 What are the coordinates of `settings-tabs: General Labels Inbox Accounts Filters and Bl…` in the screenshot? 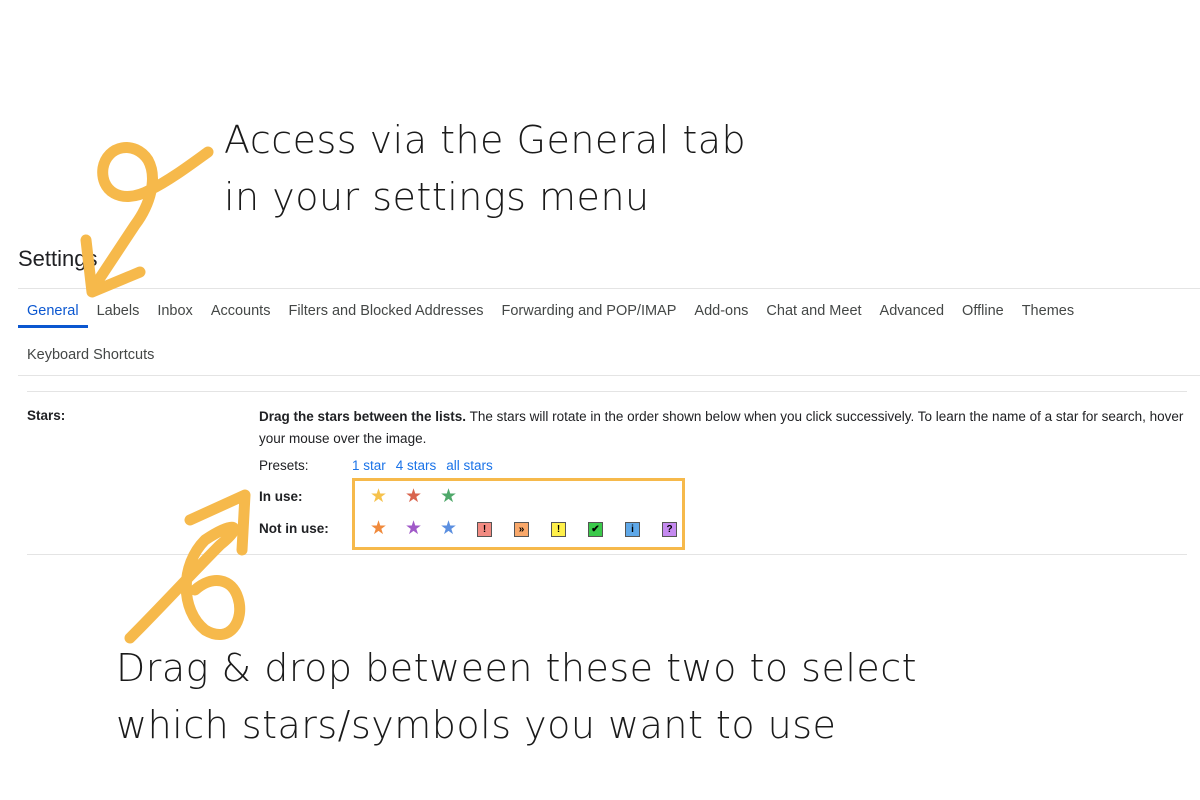 It's located at (609, 332).